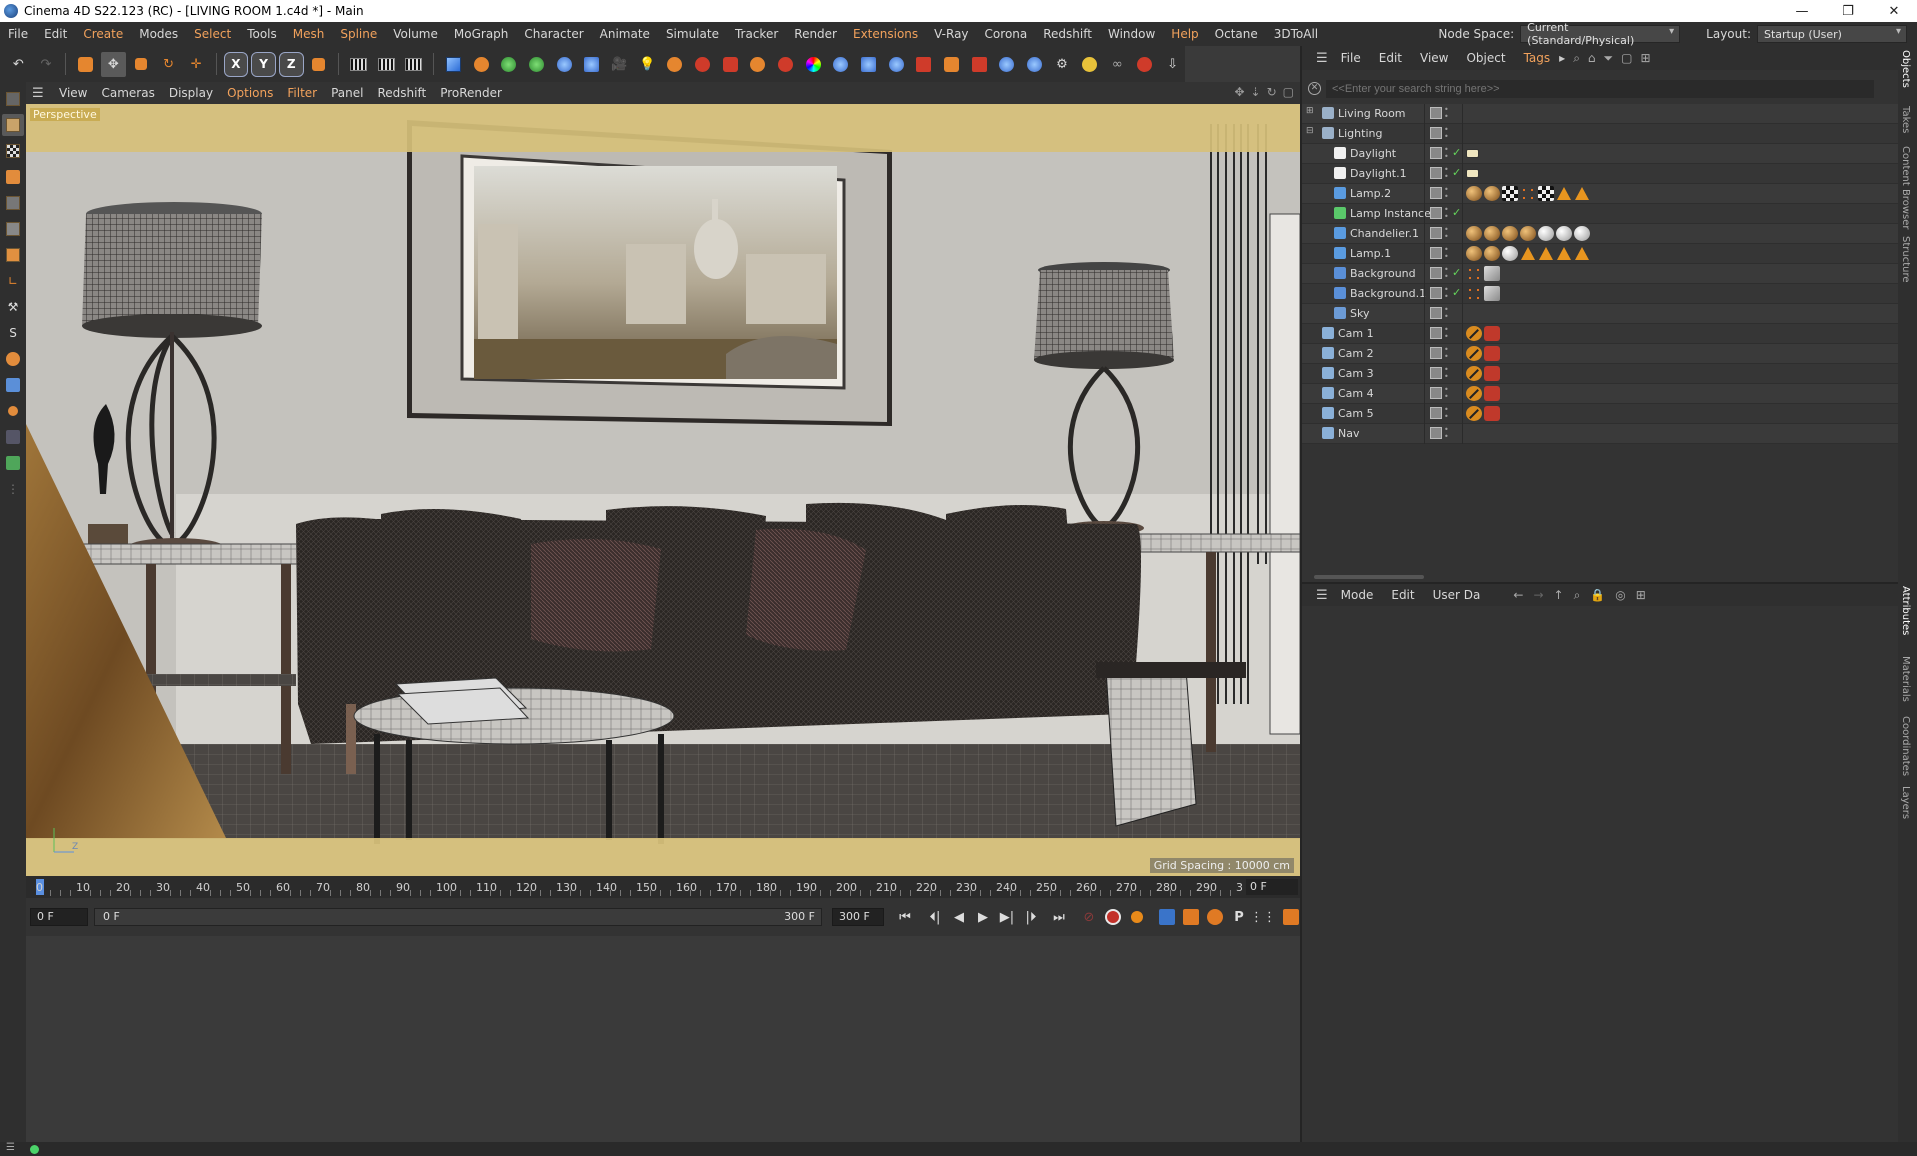 The height and width of the screenshot is (1156, 1917). What do you see at coordinates (1562, 58) in the screenshot?
I see `more-menus-icon: ▸` at bounding box center [1562, 58].